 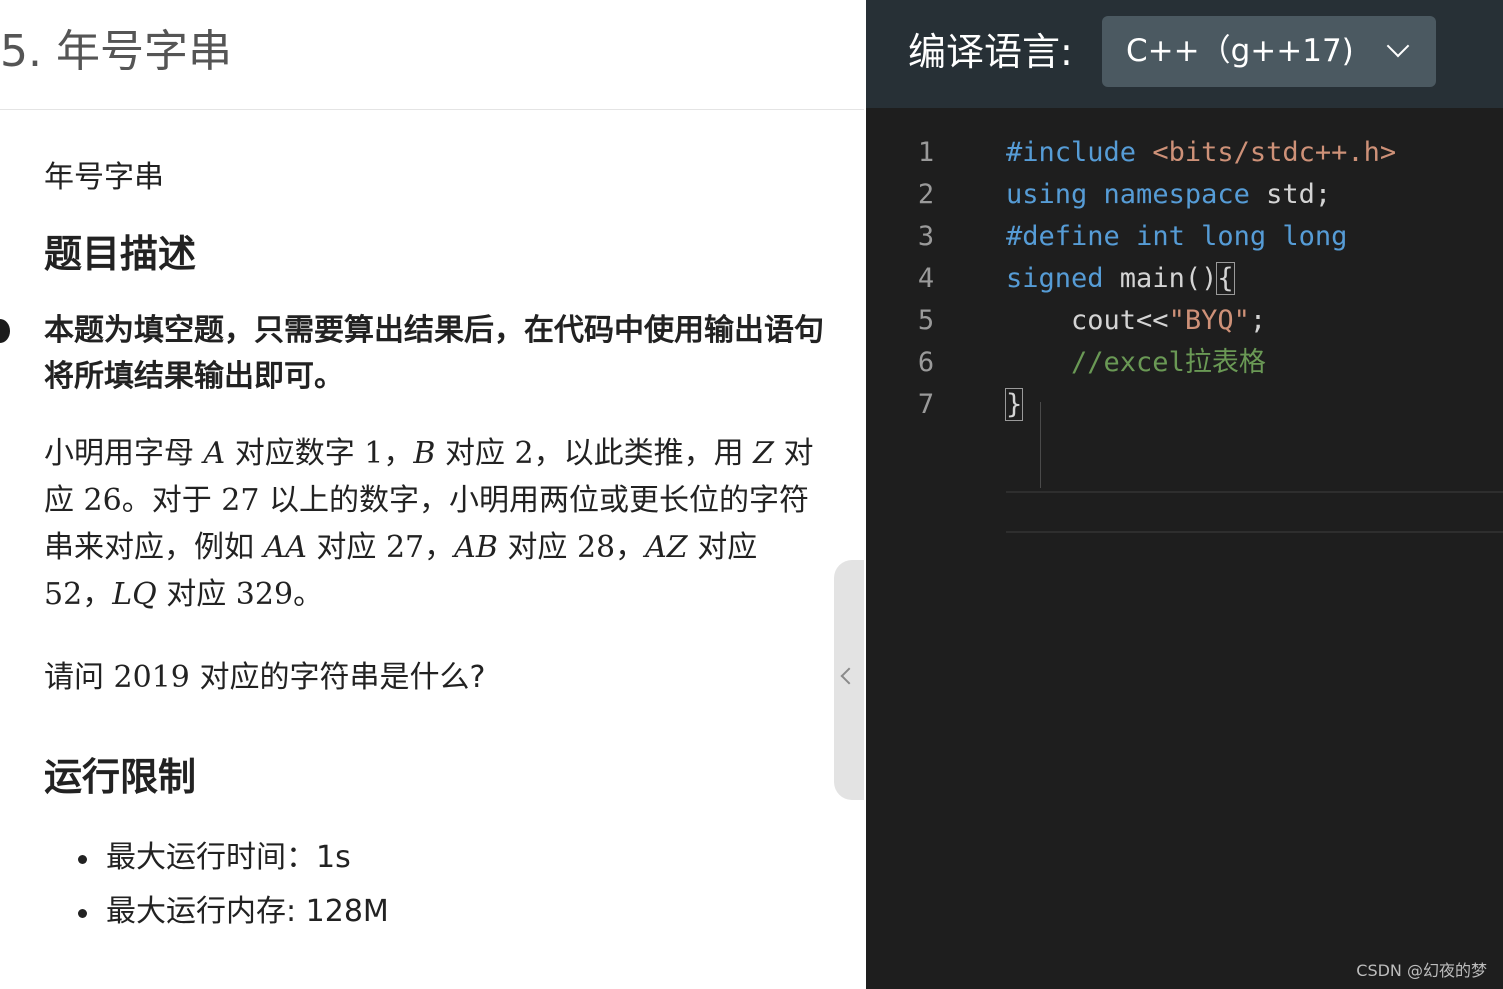 What do you see at coordinates (374, 453) in the screenshot?
I see `math-num: 1` at bounding box center [374, 453].